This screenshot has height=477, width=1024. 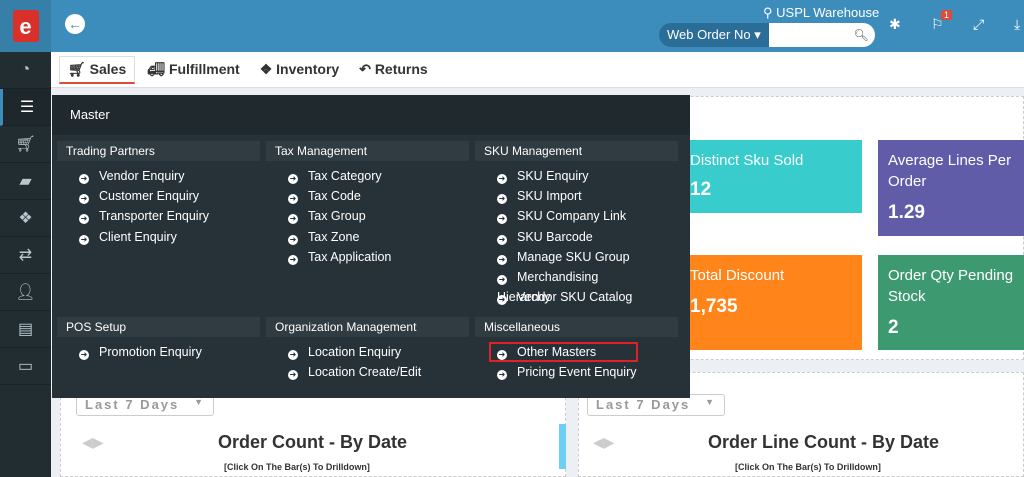 What do you see at coordinates (25, 107) in the screenshot?
I see `sidebar-master: ☰` at bounding box center [25, 107].